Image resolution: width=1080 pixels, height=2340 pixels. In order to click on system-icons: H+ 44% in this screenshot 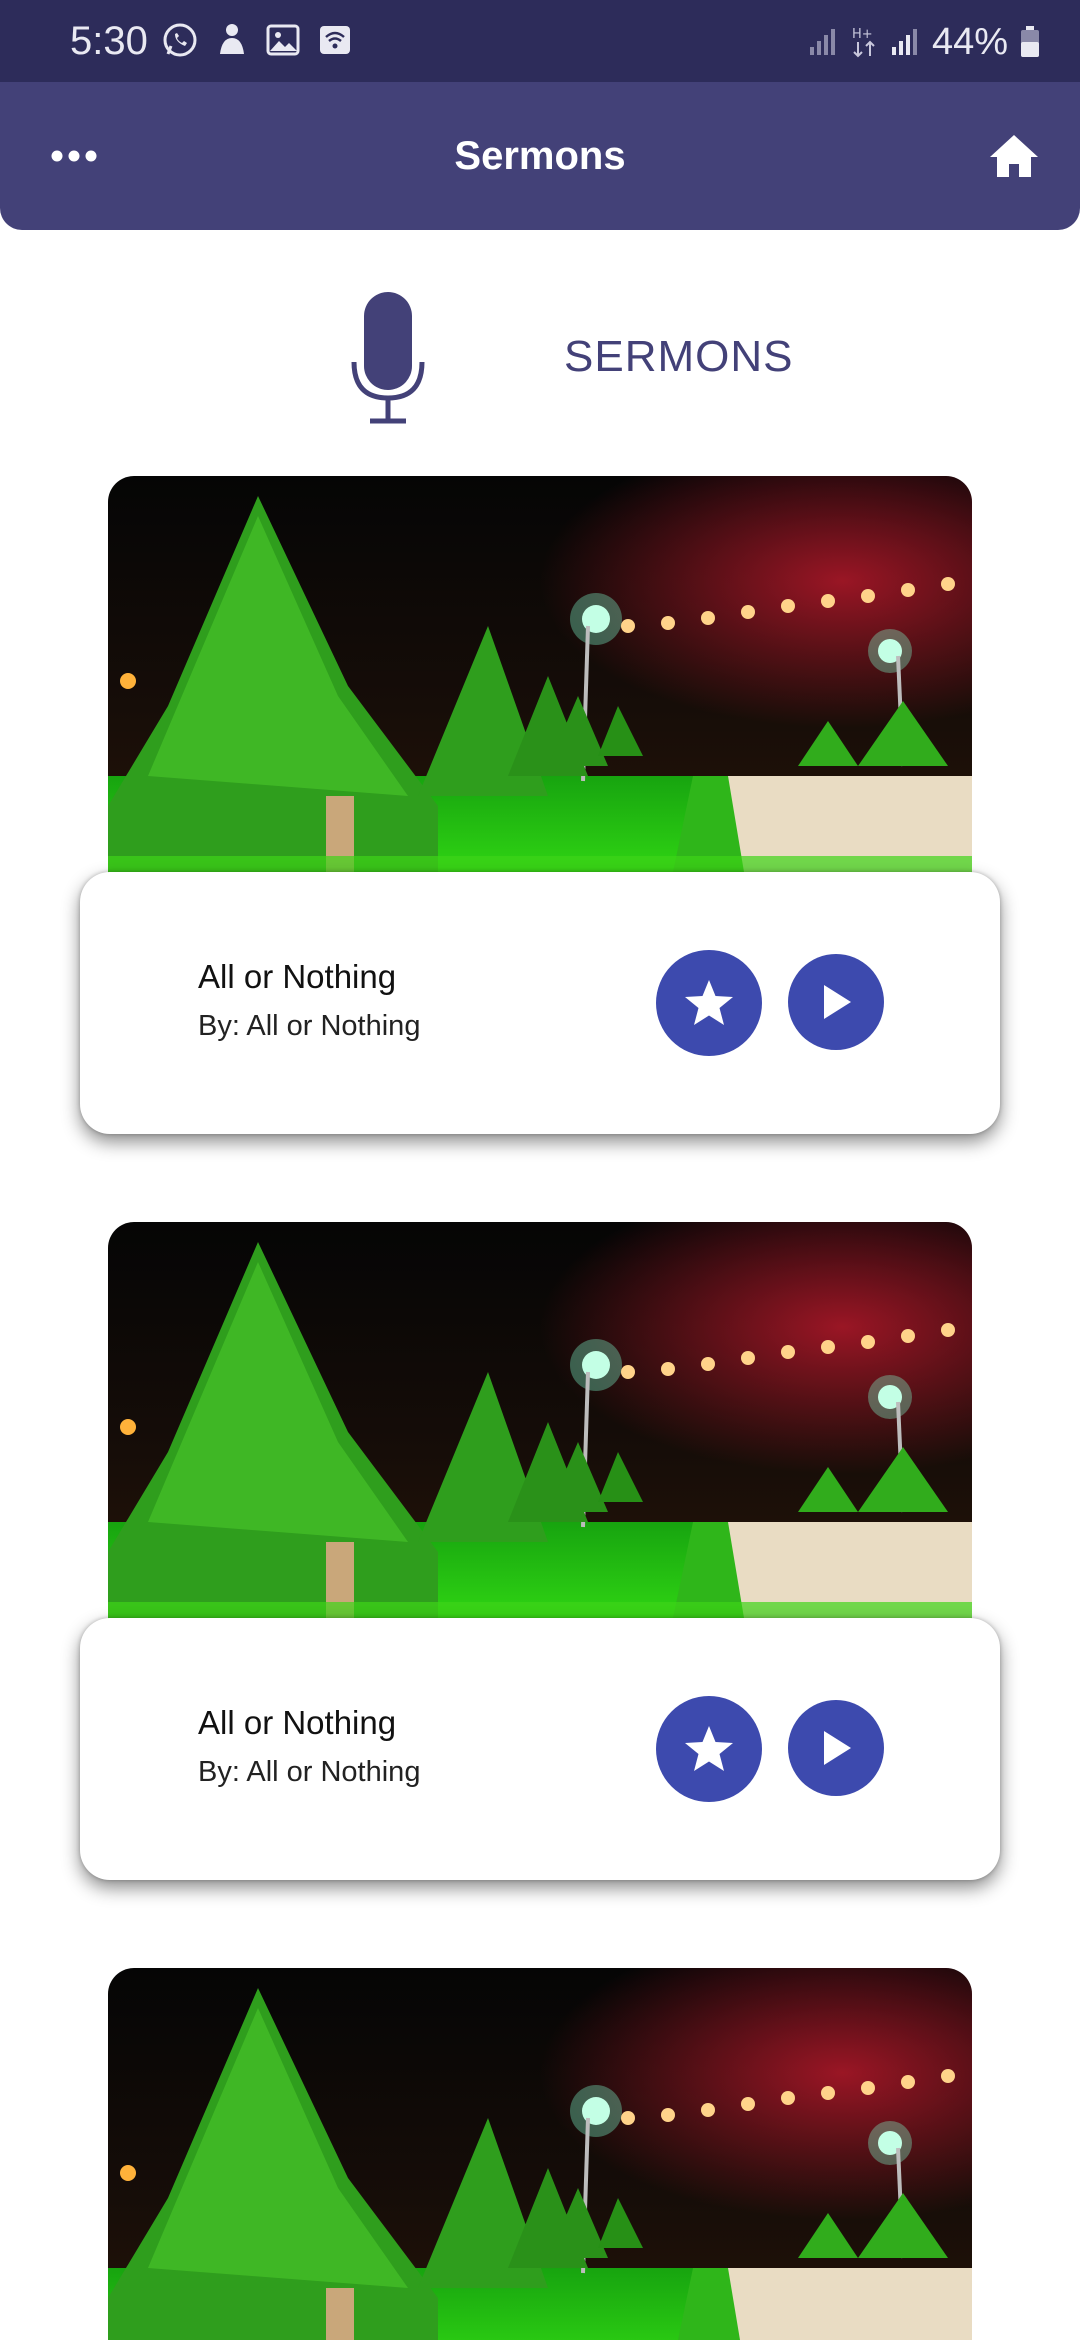, I will do `click(924, 42)`.